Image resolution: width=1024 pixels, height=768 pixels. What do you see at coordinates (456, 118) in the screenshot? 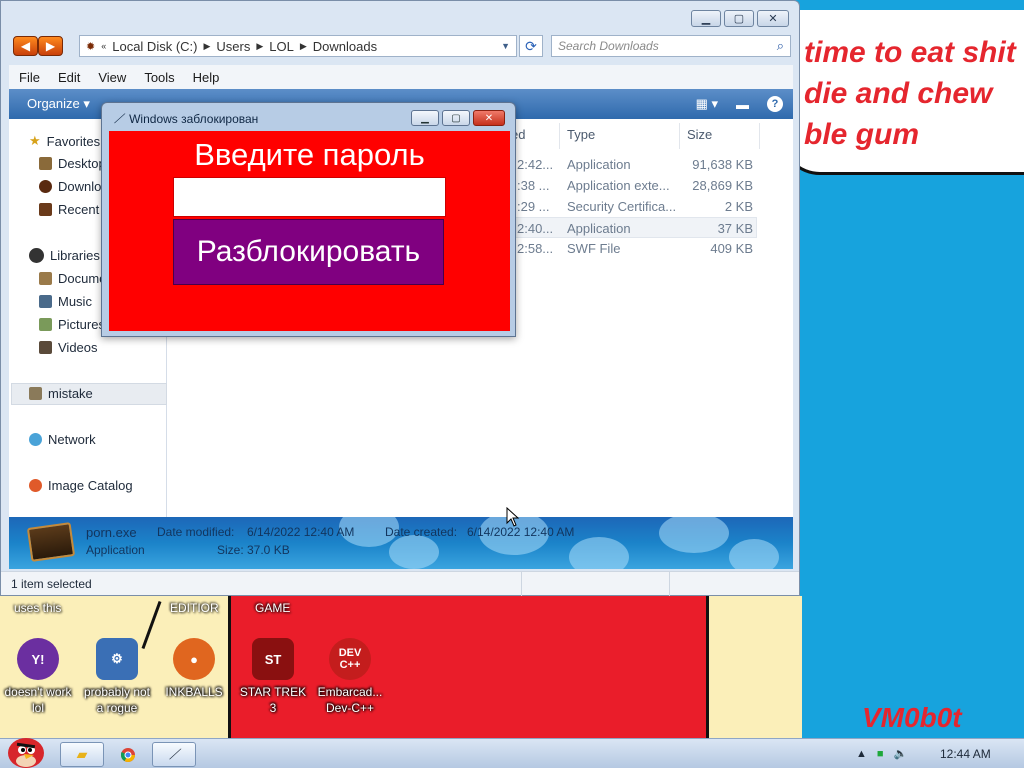
I see `lock-maximize-button: ▢` at bounding box center [456, 118].